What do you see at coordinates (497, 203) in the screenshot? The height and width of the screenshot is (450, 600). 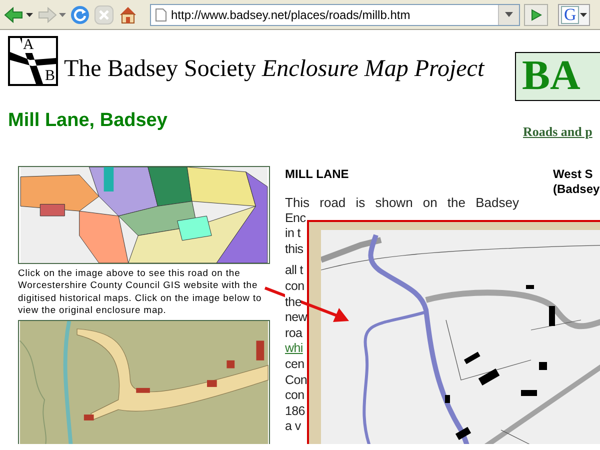 I see `article-text: Badsey` at bounding box center [497, 203].